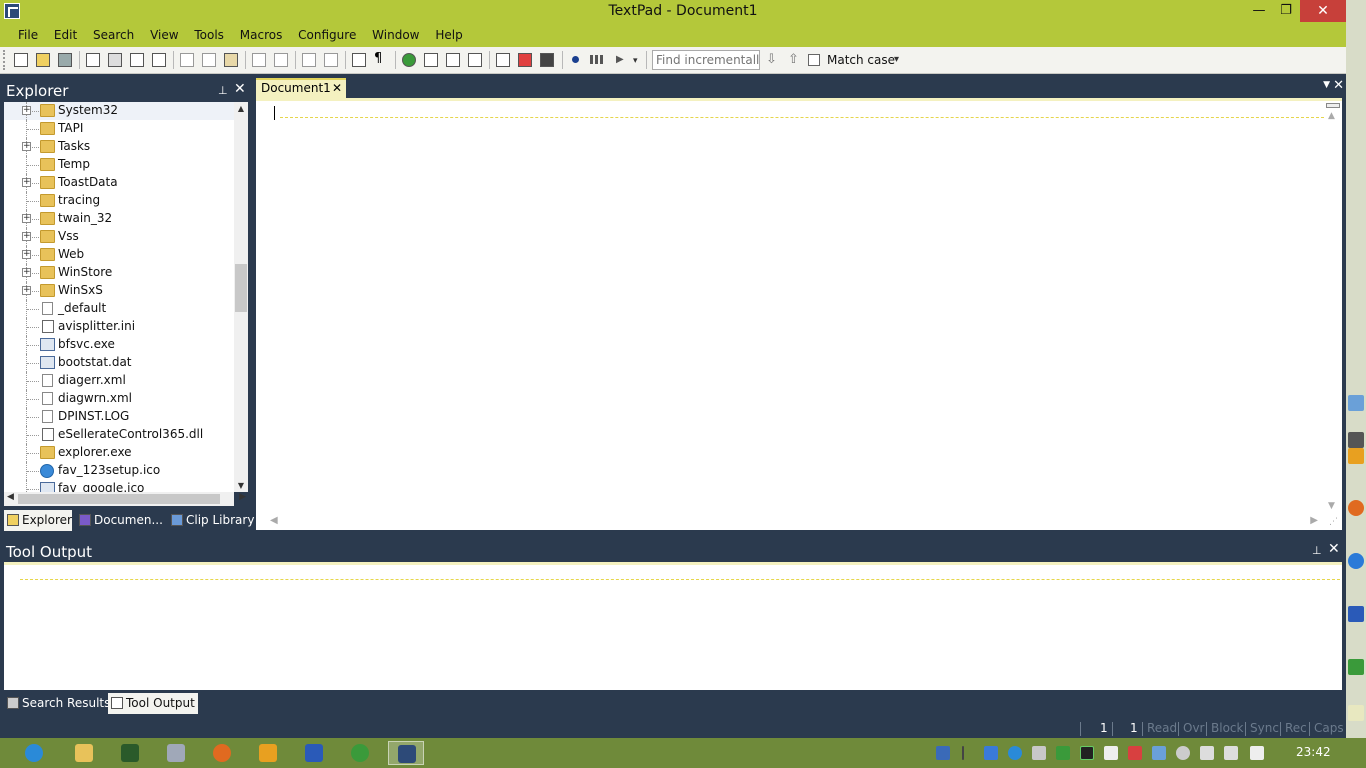  I want to click on split-handle, so click(1333, 105).